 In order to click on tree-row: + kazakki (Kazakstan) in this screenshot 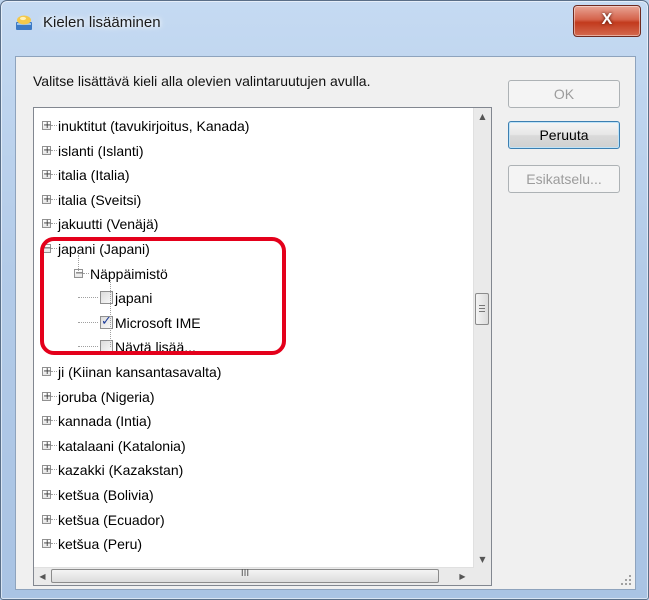, I will do `click(254, 470)`.